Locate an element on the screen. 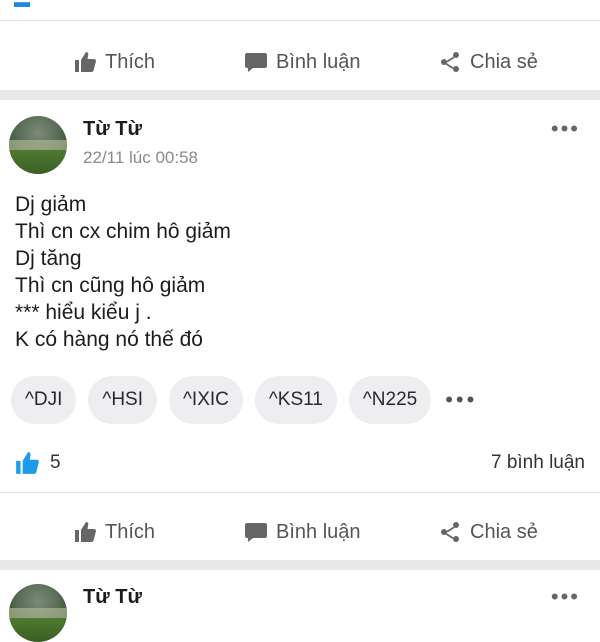  previous-post-icon: ▬ is located at coordinates (22, 5).